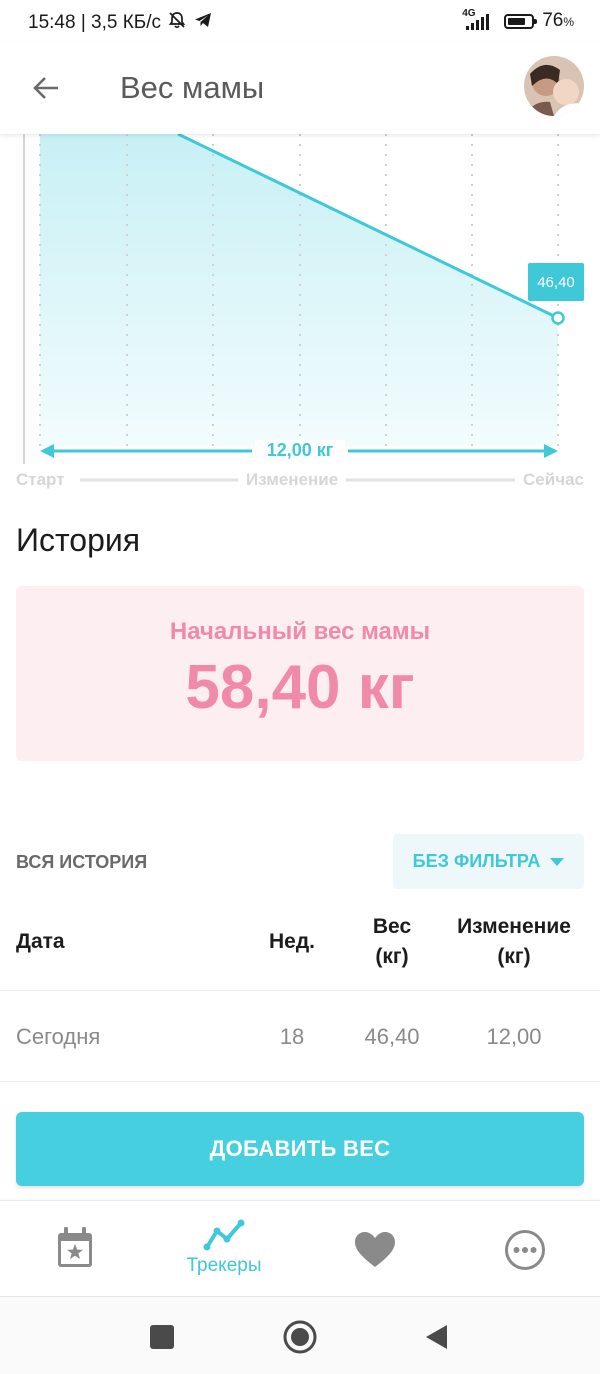 This screenshot has height=1374, width=600. I want to click on weight-point, so click(558, 318).